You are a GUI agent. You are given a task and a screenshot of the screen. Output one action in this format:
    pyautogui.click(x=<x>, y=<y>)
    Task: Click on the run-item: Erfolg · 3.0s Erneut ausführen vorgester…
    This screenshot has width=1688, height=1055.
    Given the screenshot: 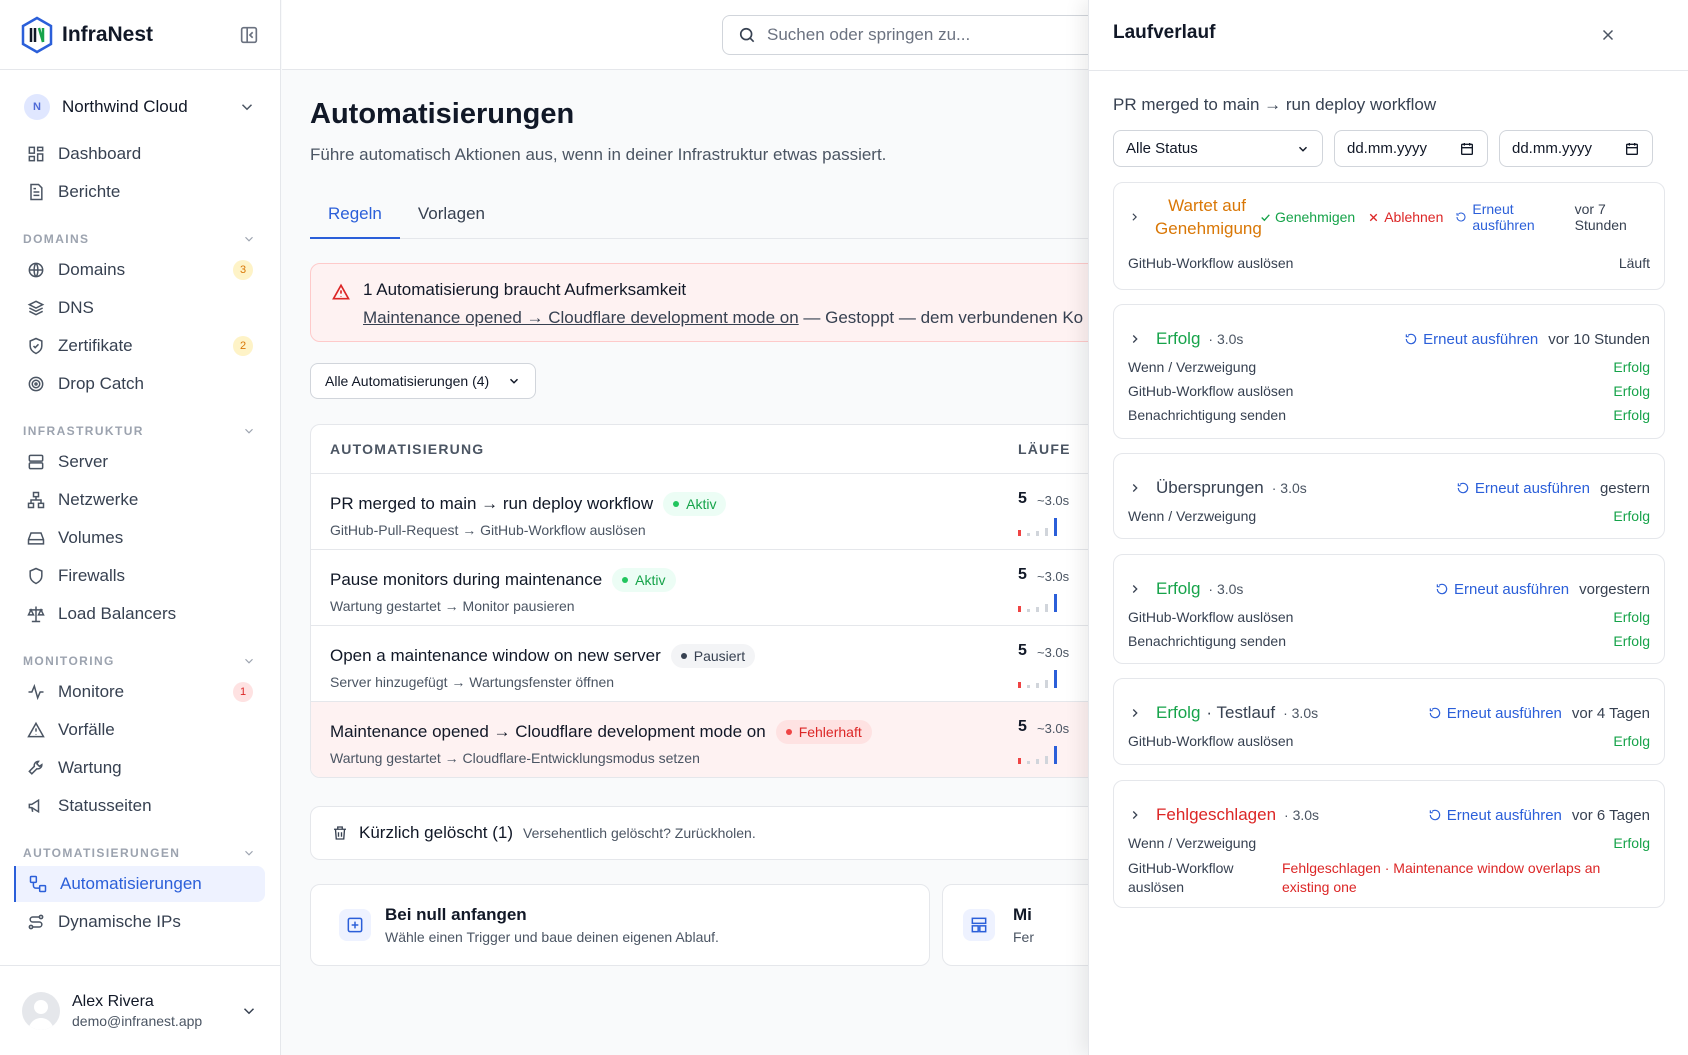 What is the action you would take?
    pyautogui.click(x=1389, y=609)
    